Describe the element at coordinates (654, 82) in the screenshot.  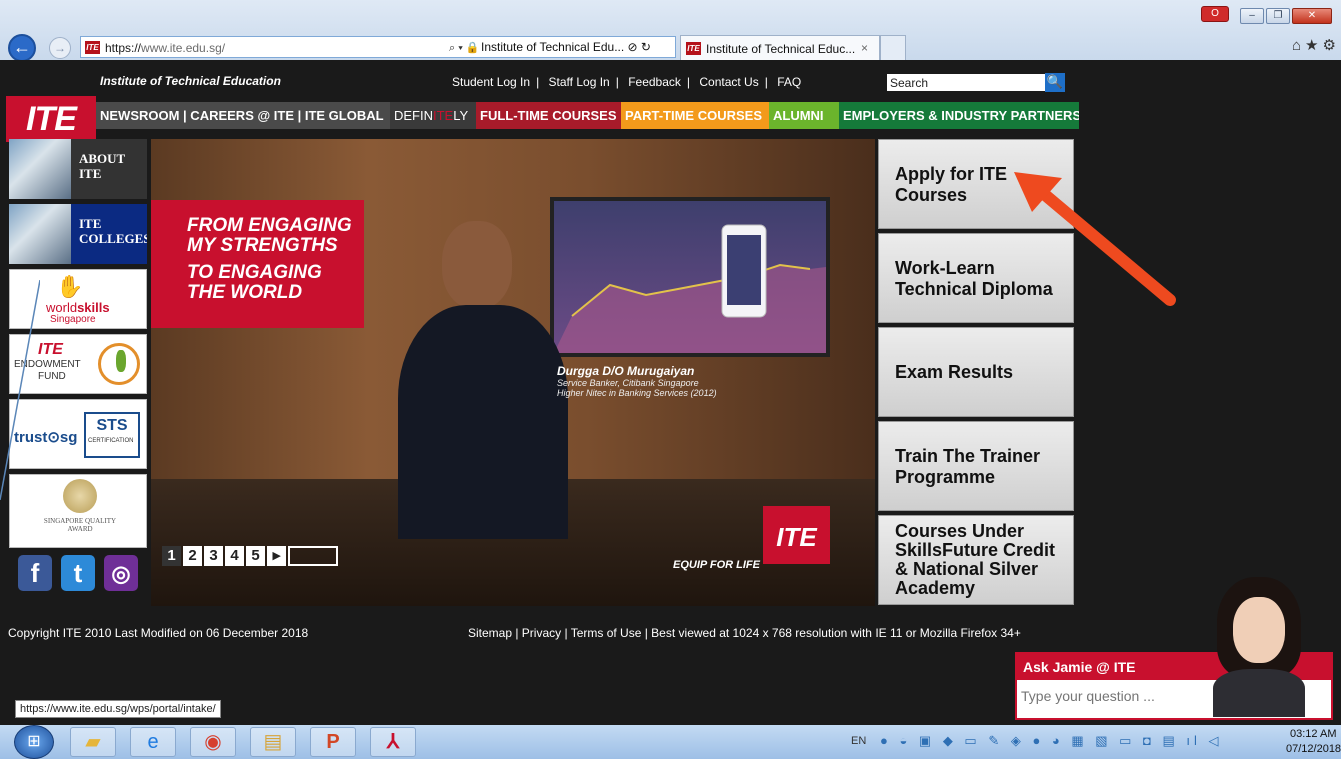
I see `link-feedback: Feedback` at that location.